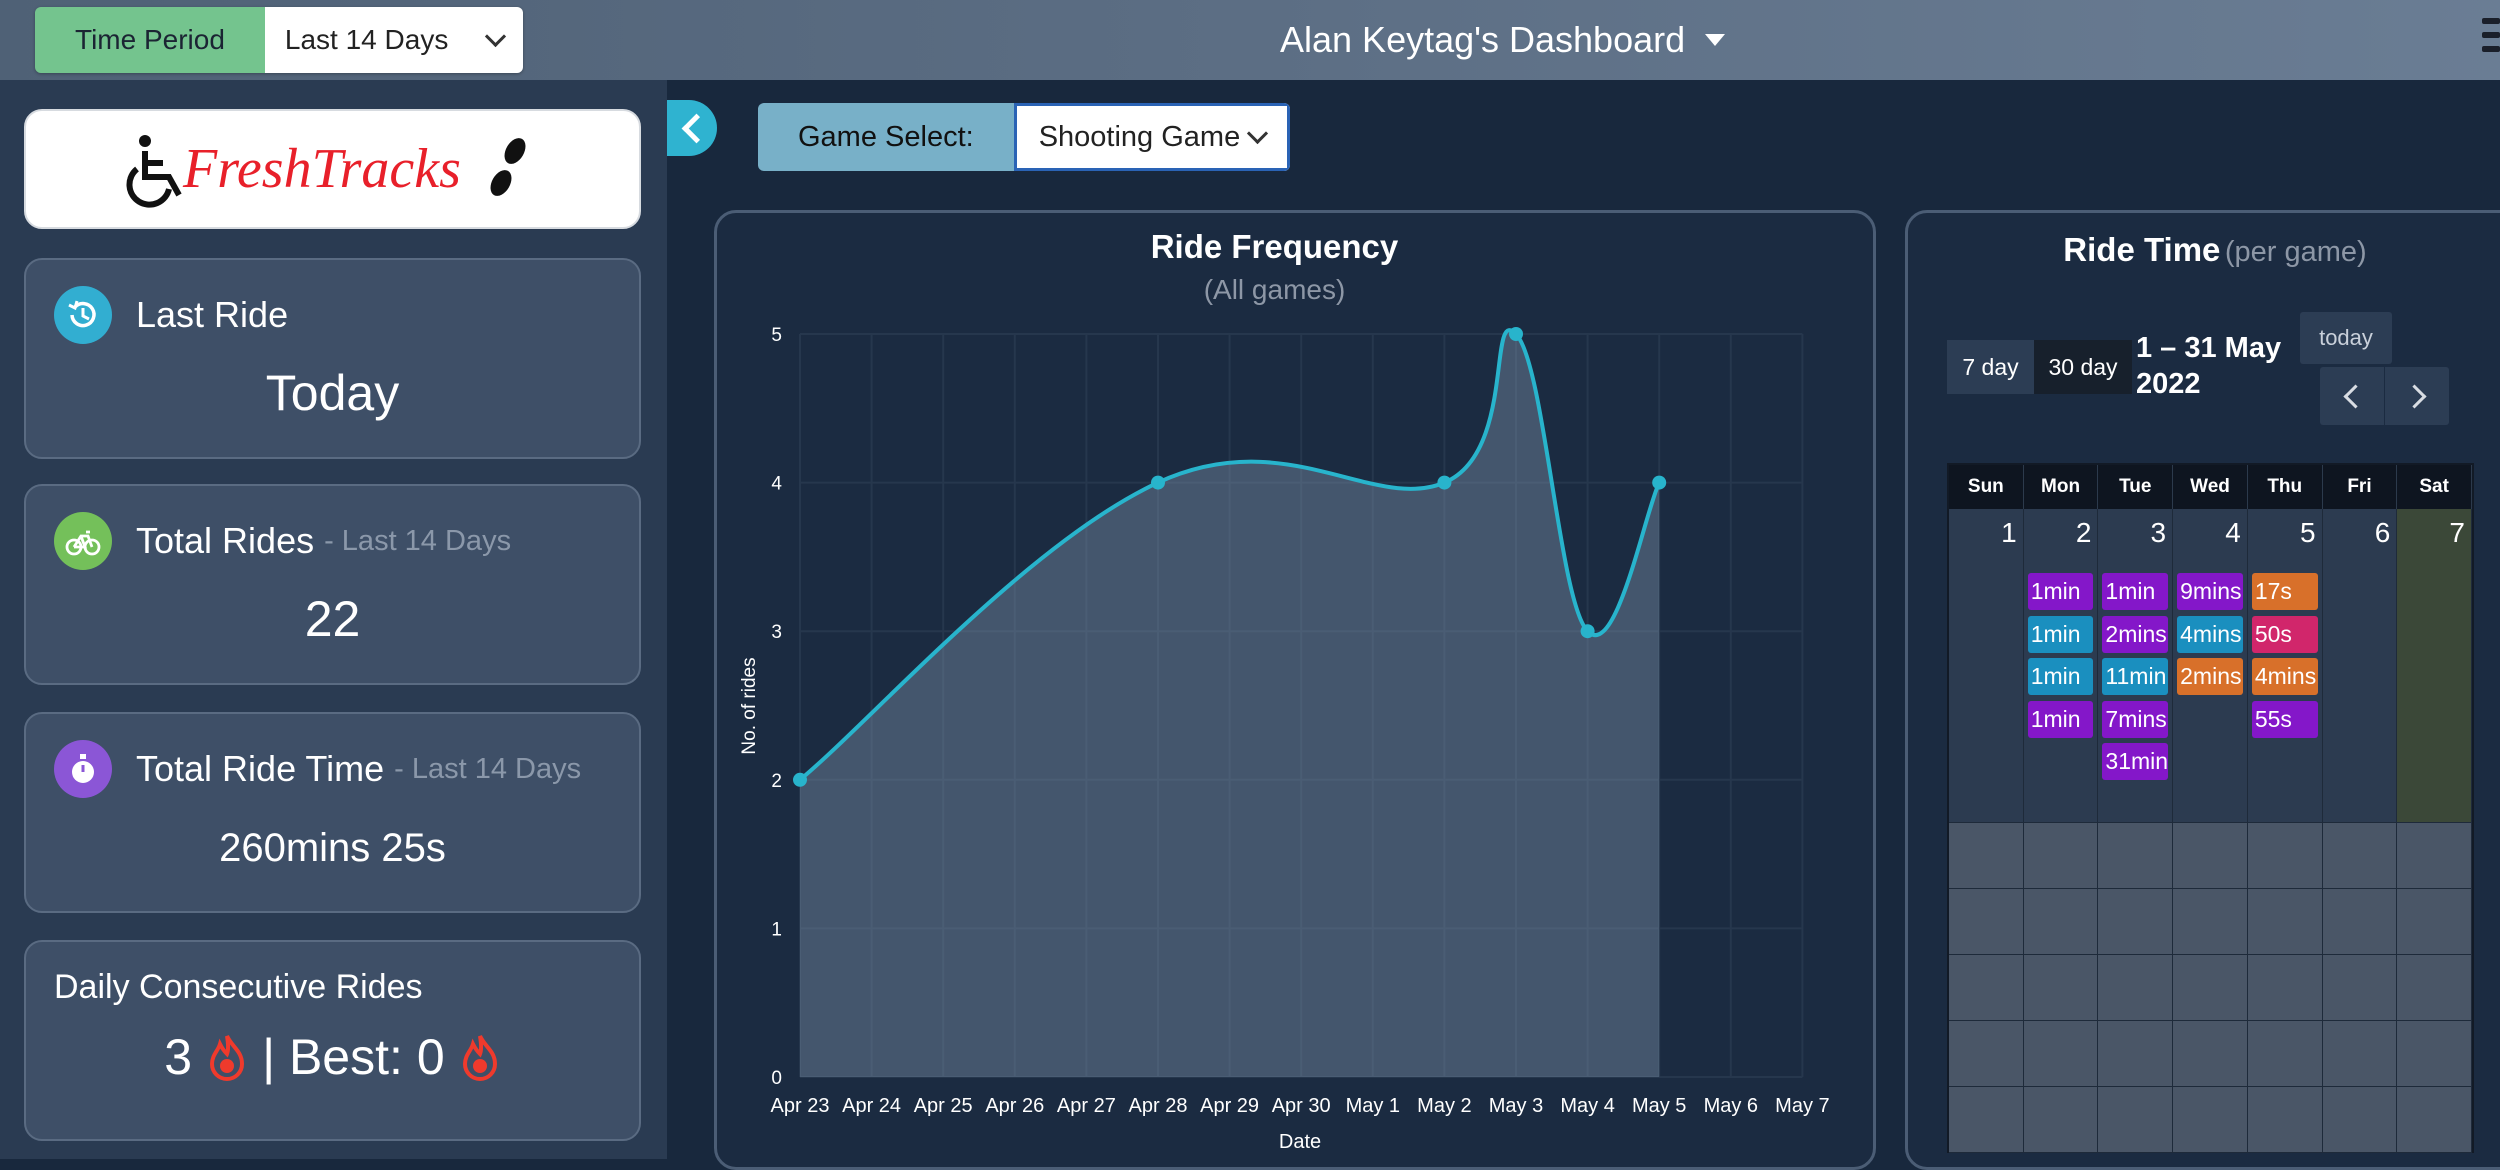 This screenshot has height=1170, width=2500. What do you see at coordinates (1731, 1106) in the screenshot?
I see `x-tick-label: May 6` at bounding box center [1731, 1106].